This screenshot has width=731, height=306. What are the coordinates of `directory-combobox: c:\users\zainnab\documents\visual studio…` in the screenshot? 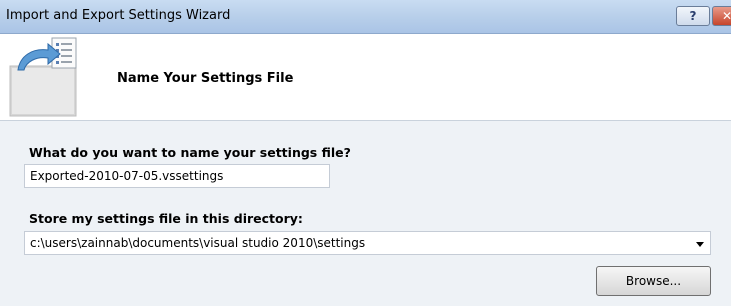 It's located at (367, 243).